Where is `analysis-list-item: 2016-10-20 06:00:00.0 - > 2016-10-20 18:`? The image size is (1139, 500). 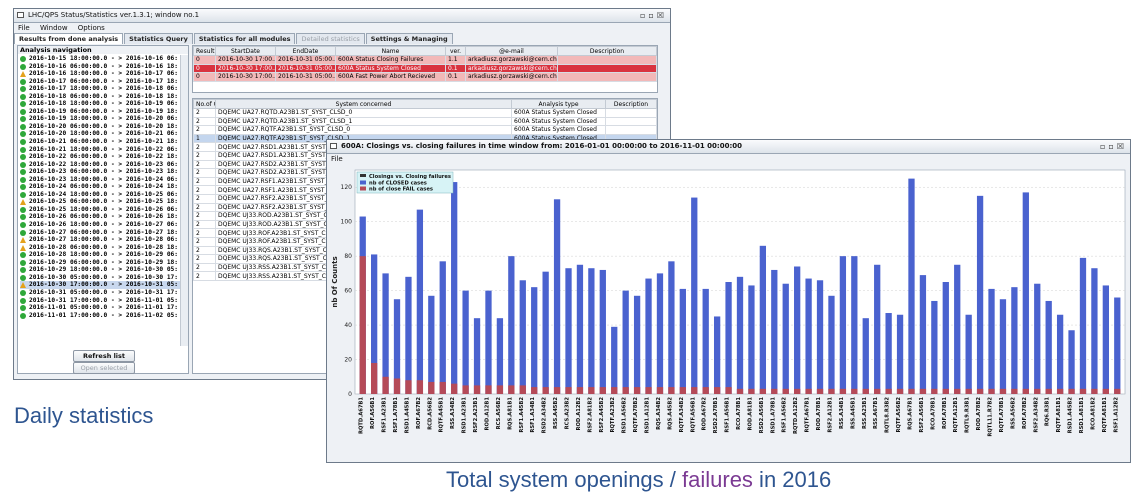
analysis-list-item: 2016-10-20 06:00:00.0 - > 2016-10-20 18: is located at coordinates (100, 127).